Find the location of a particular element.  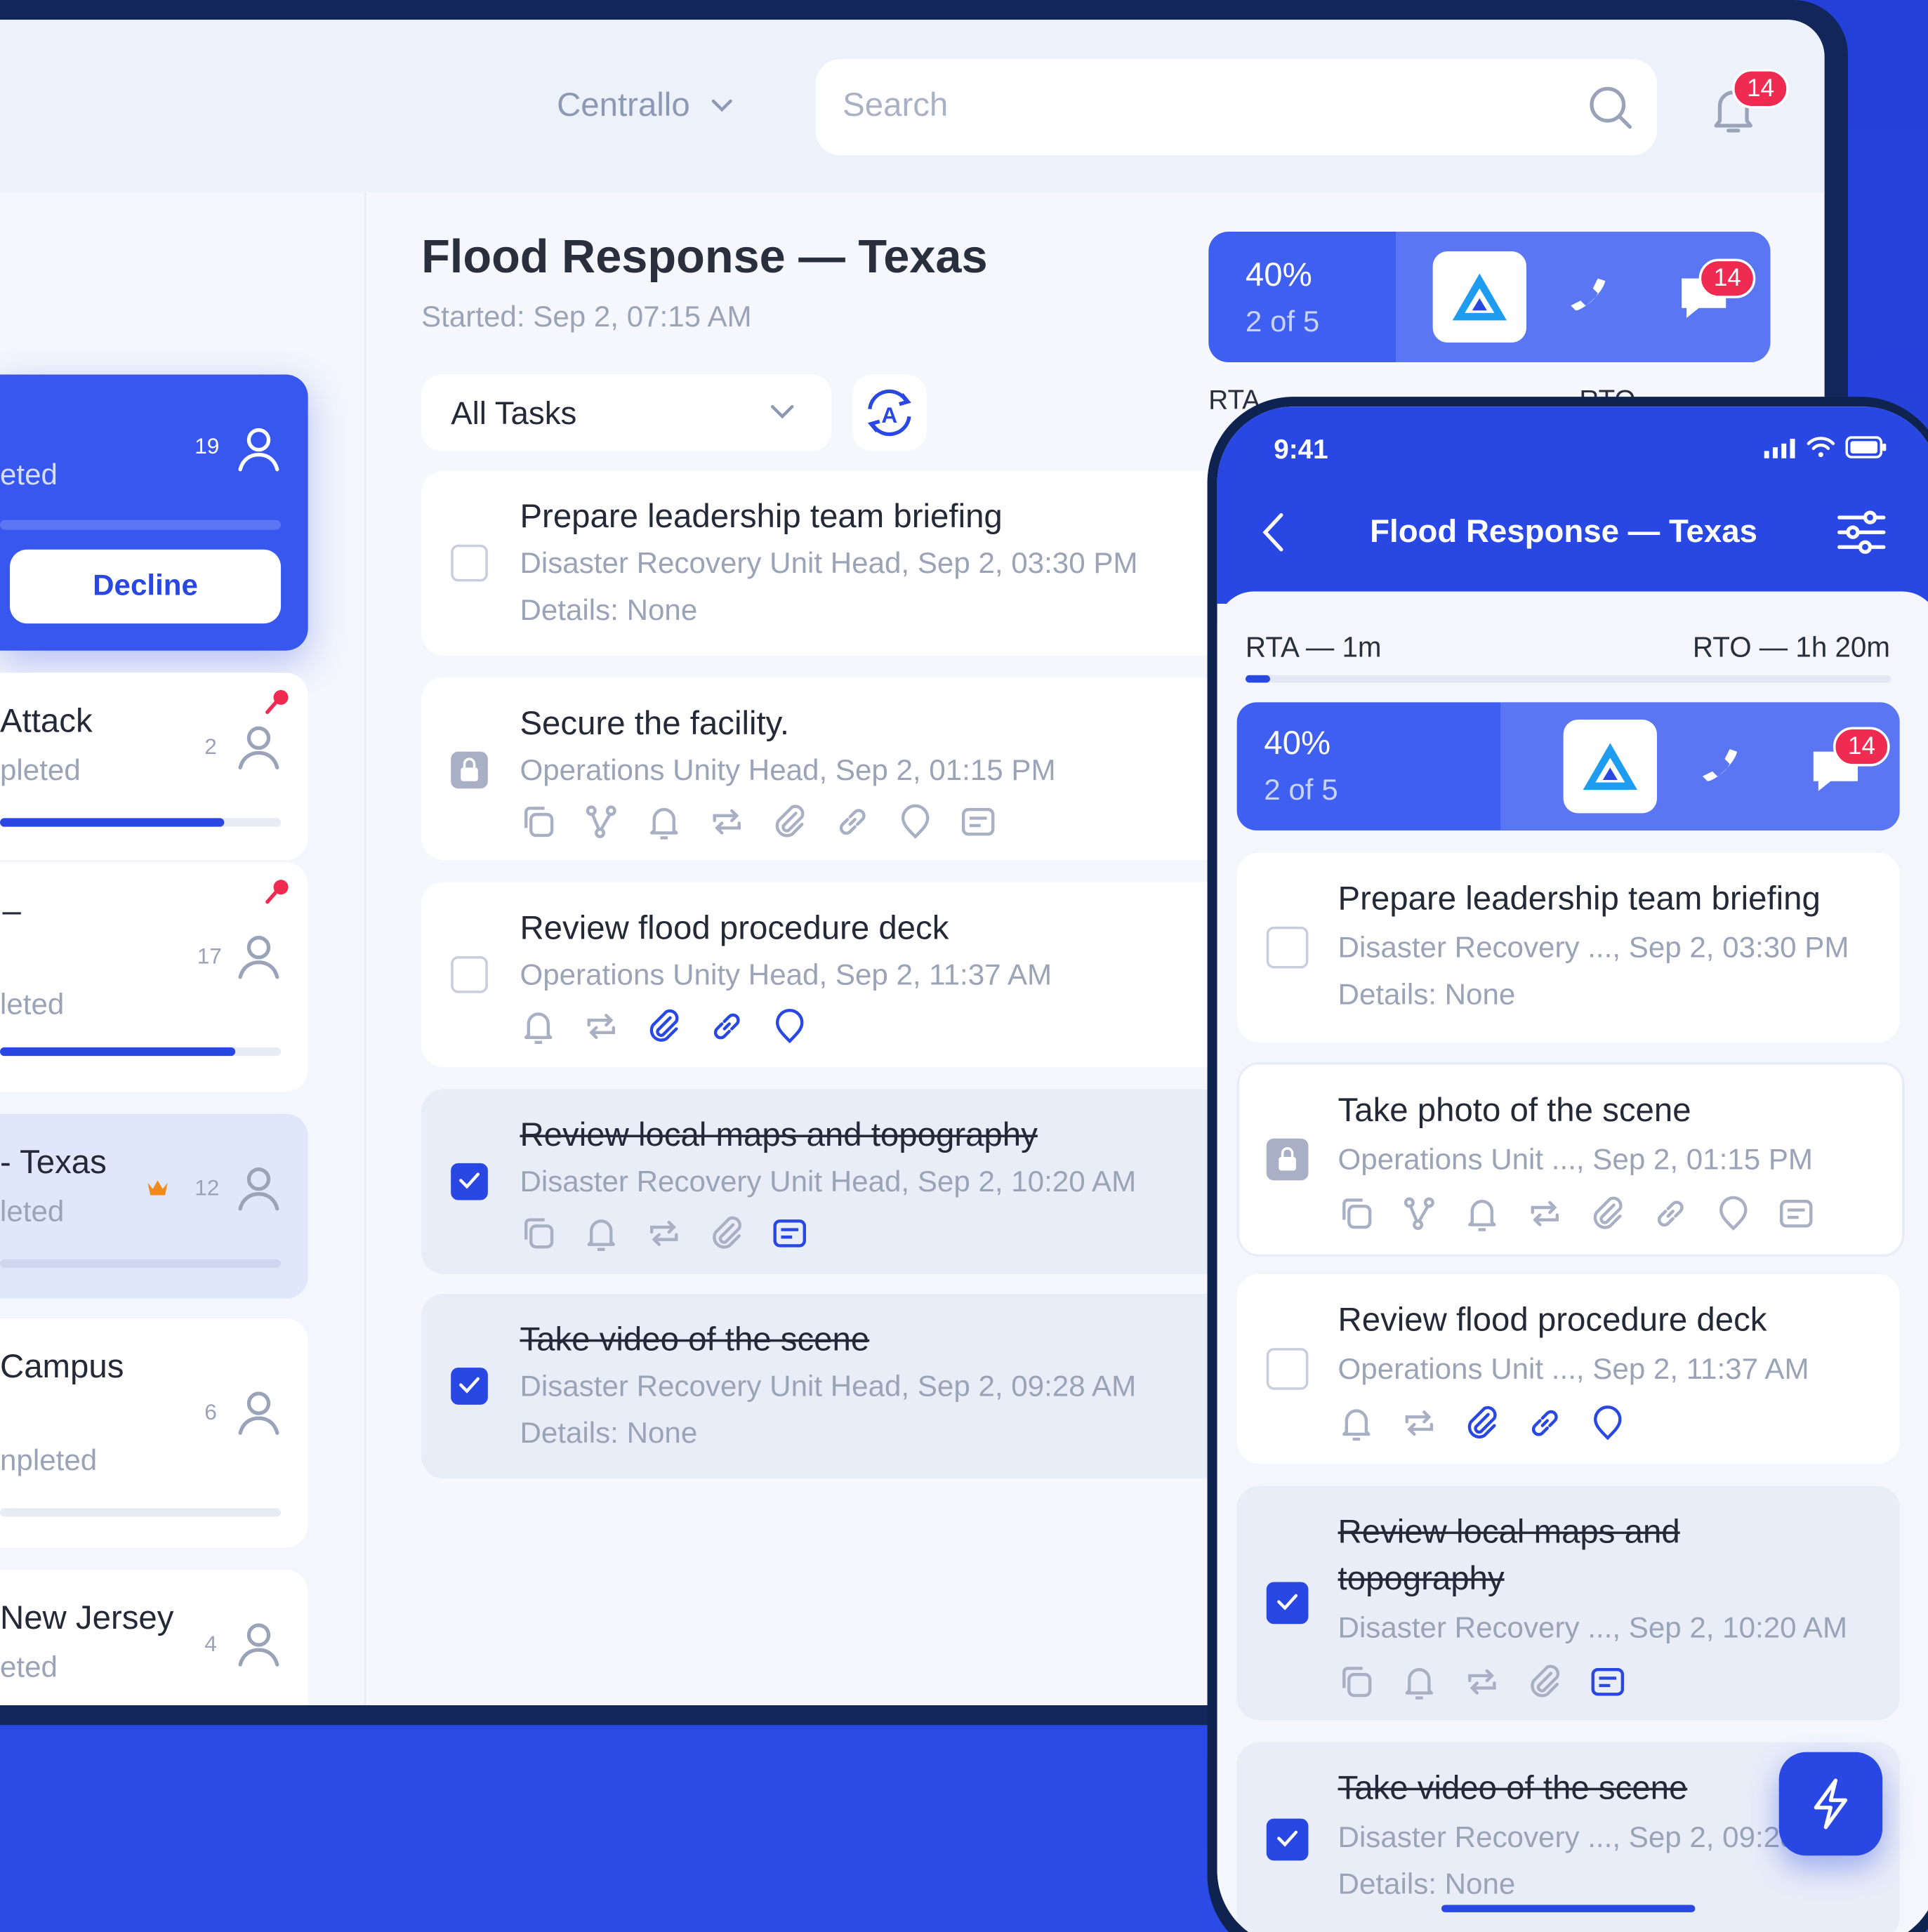

rto-timer: RTO — 1h 20m is located at coordinates (1791, 646).